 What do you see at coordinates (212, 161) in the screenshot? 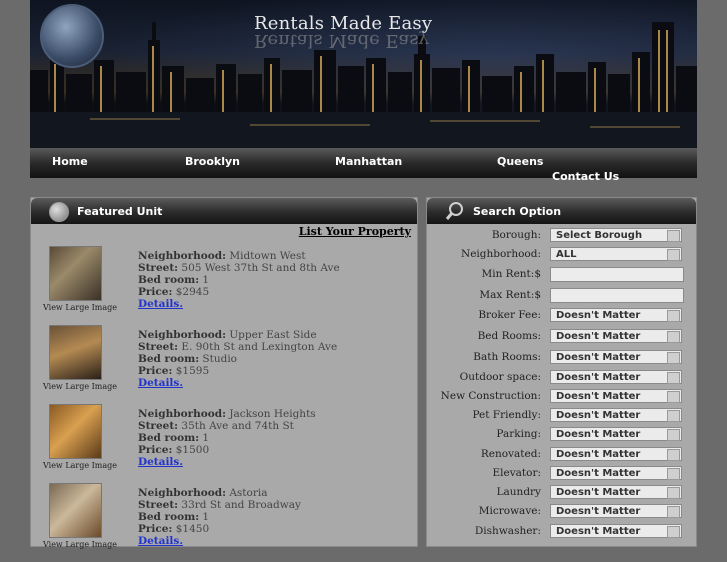
I see `nav-brooklyn: Brooklyn` at bounding box center [212, 161].